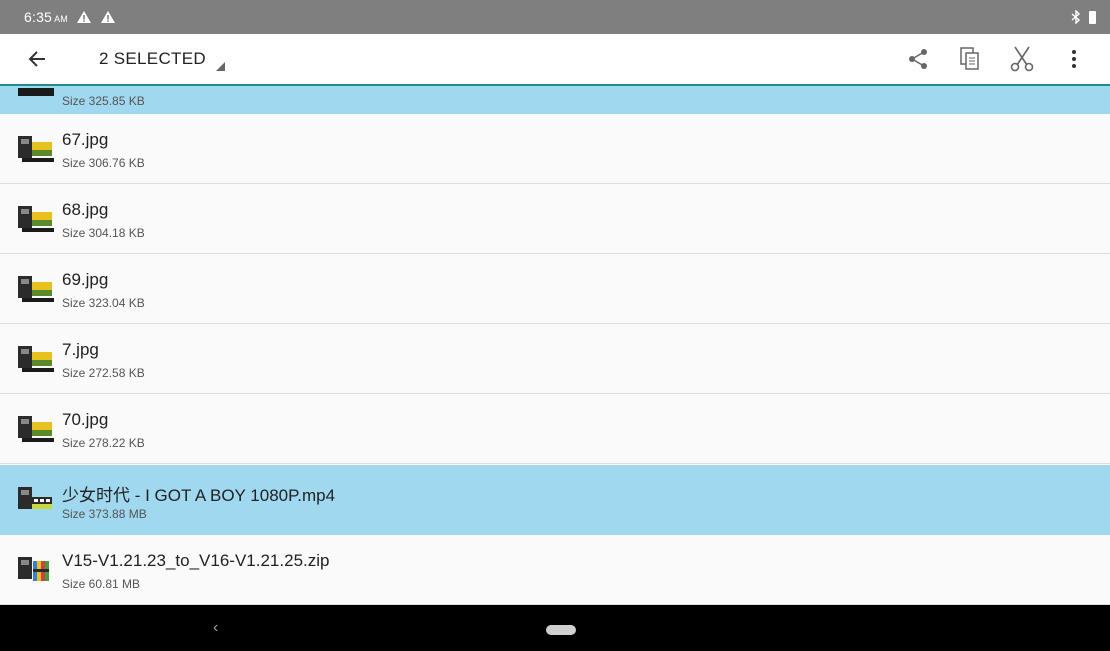 This screenshot has width=1110, height=651. Describe the element at coordinates (80, 349) in the screenshot. I see `file-name: 7.jpg` at that location.